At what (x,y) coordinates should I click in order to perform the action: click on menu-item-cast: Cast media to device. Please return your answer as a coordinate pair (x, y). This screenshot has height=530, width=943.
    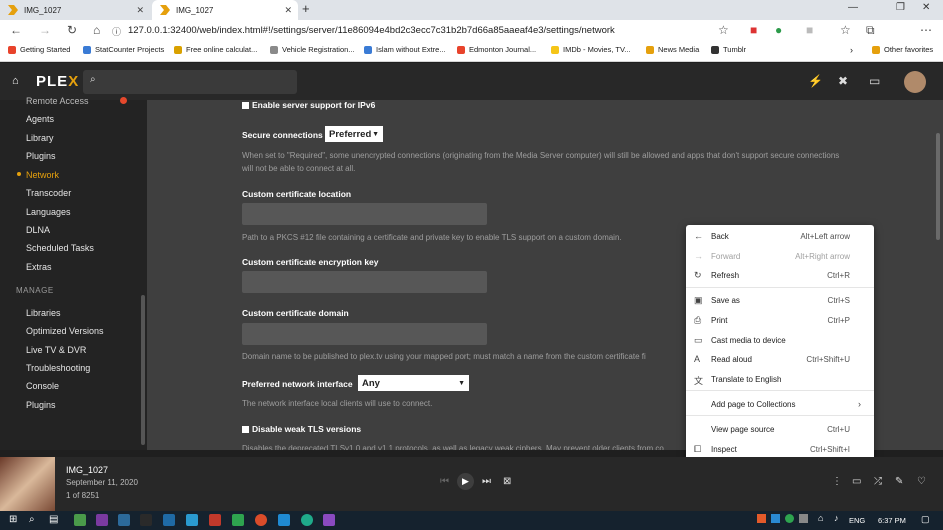
    Looking at the image, I should click on (748, 340).